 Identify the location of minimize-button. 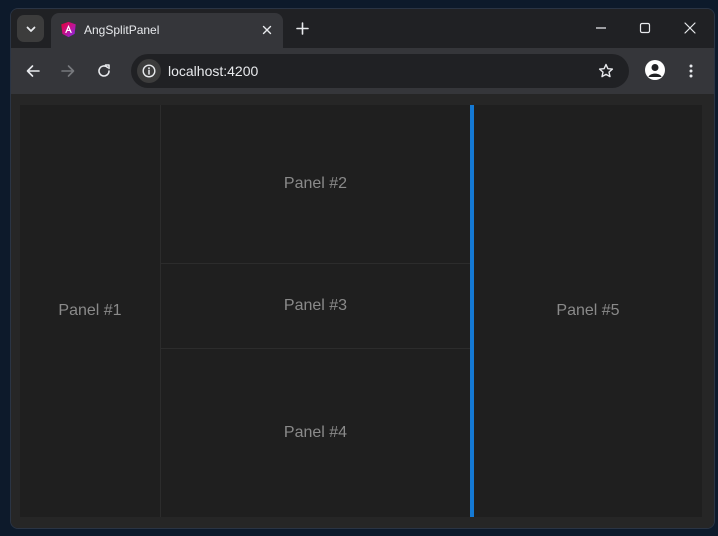
(601, 28).